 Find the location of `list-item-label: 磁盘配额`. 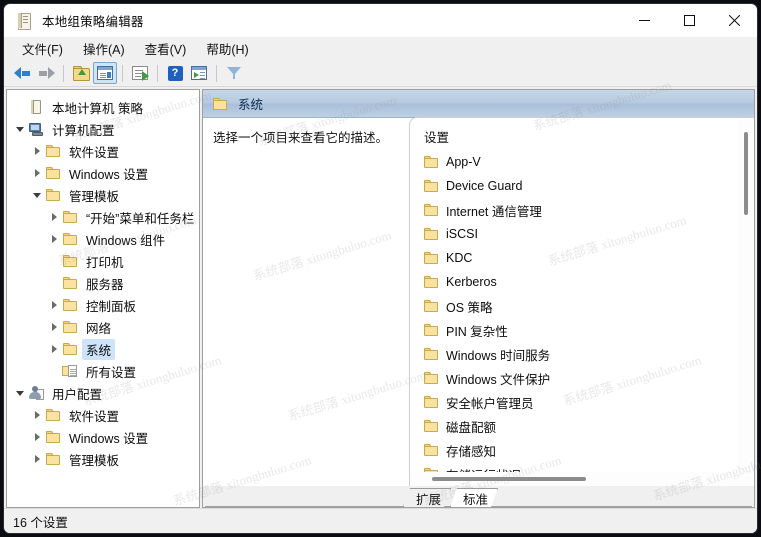

list-item-label: 磁盘配额 is located at coordinates (471, 427).